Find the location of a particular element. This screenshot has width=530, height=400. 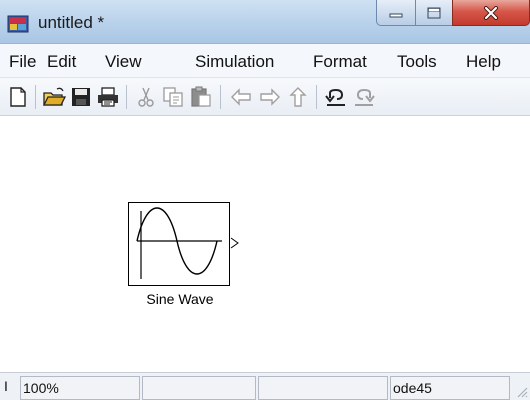

minimize-icon is located at coordinates (396, 15).